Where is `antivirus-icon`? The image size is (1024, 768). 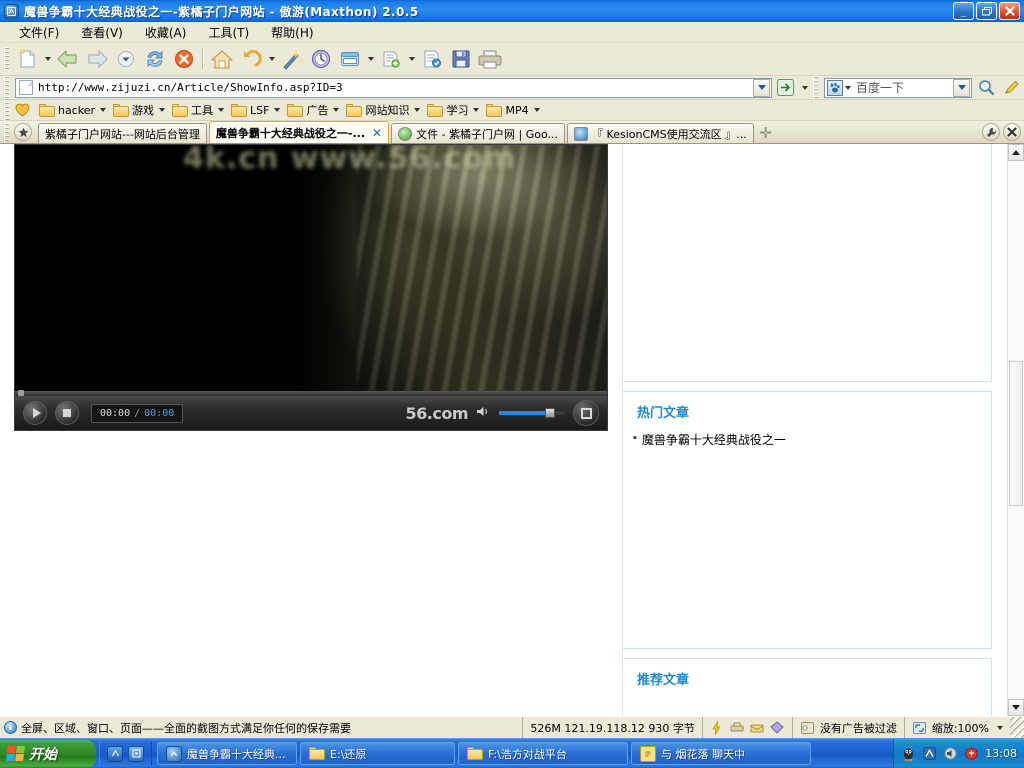
antivirus-icon is located at coordinates (971, 753).